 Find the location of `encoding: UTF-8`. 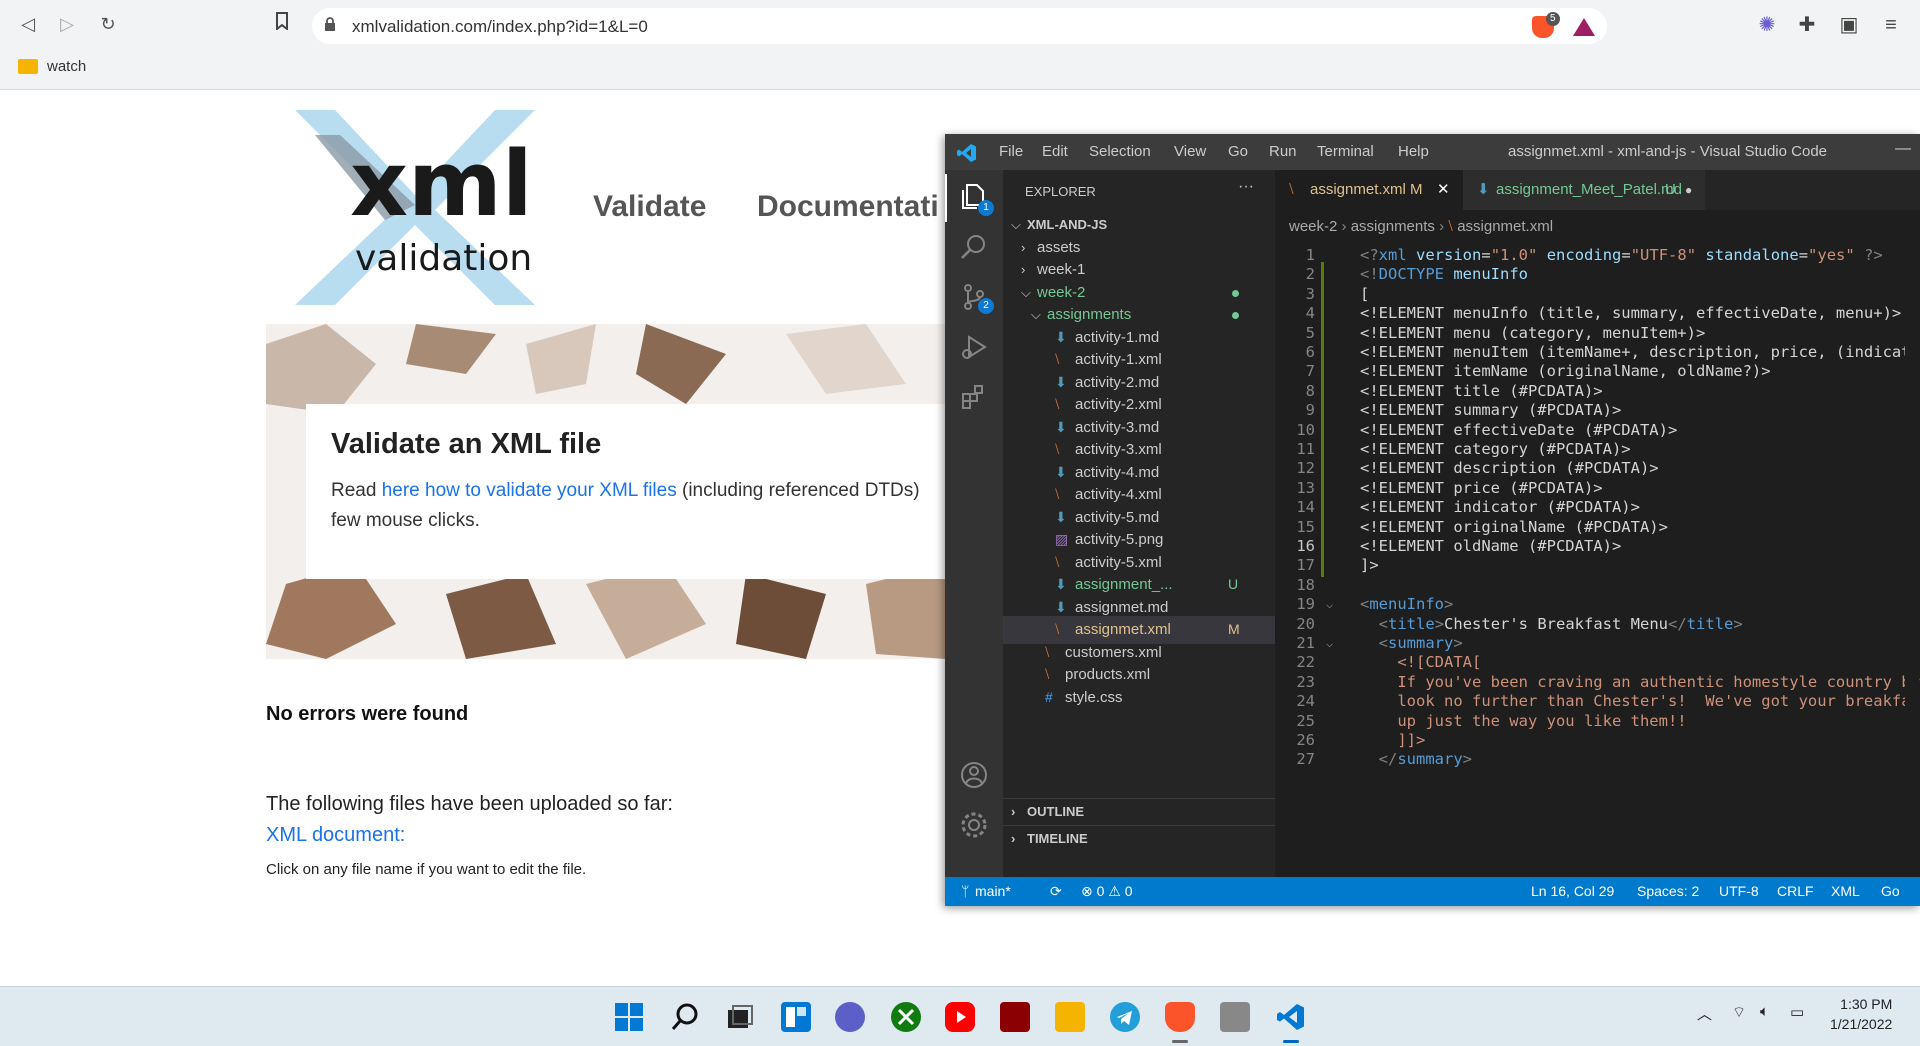

encoding: UTF-8 is located at coordinates (1739, 891).